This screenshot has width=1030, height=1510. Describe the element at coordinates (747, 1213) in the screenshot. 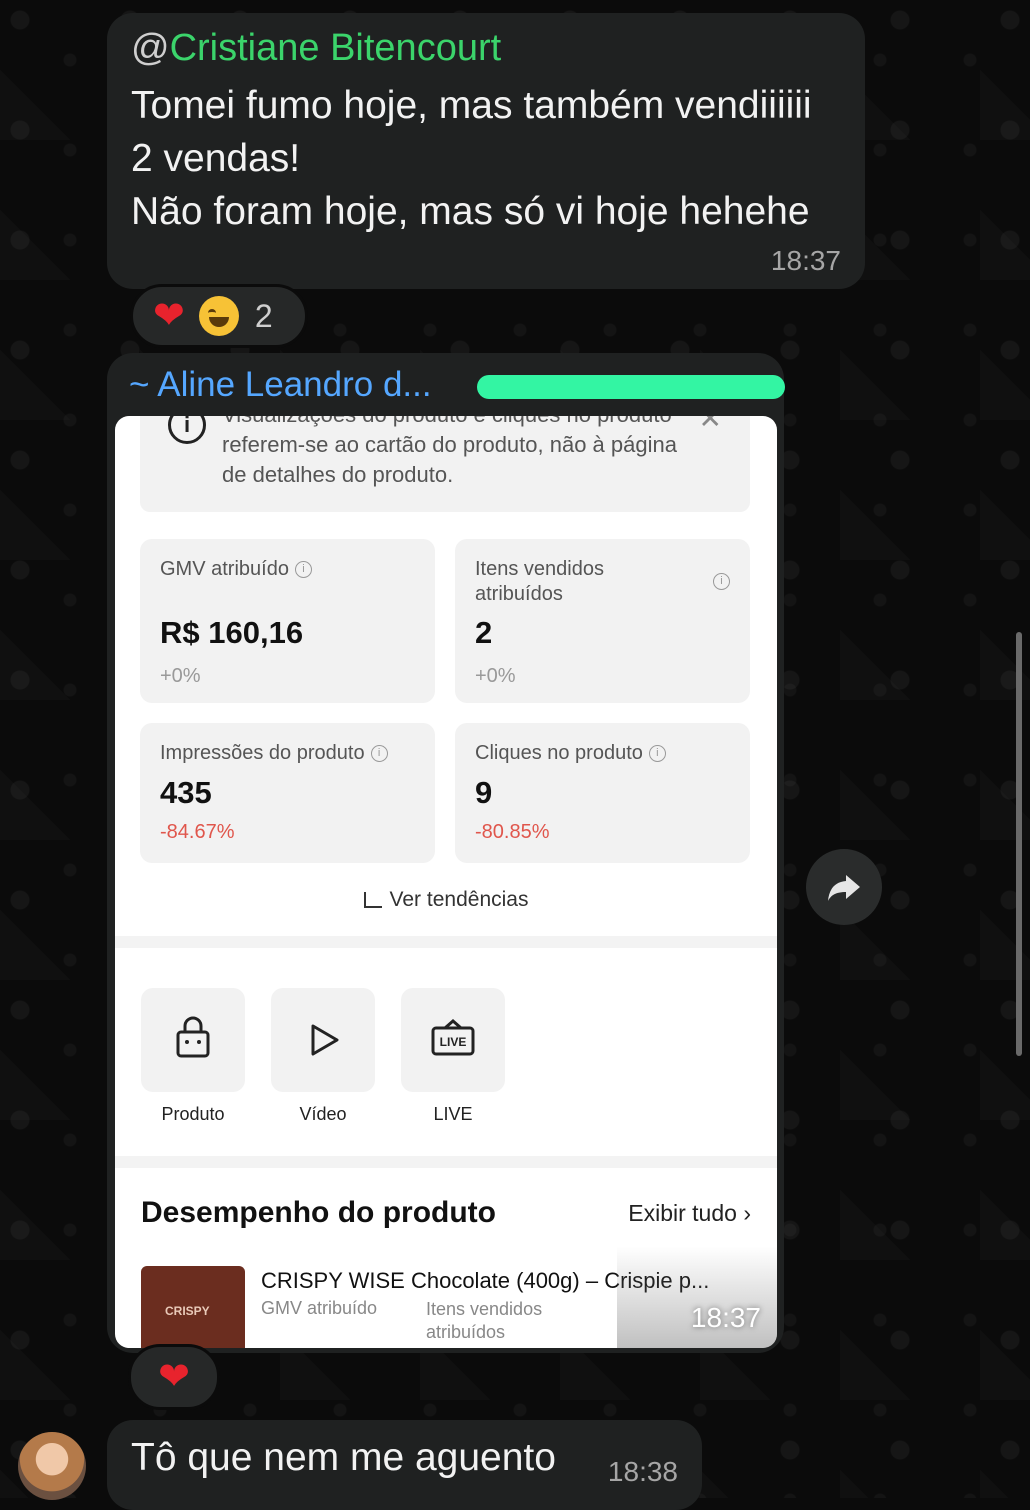

I see `chevron-right-icon: ›` at that location.